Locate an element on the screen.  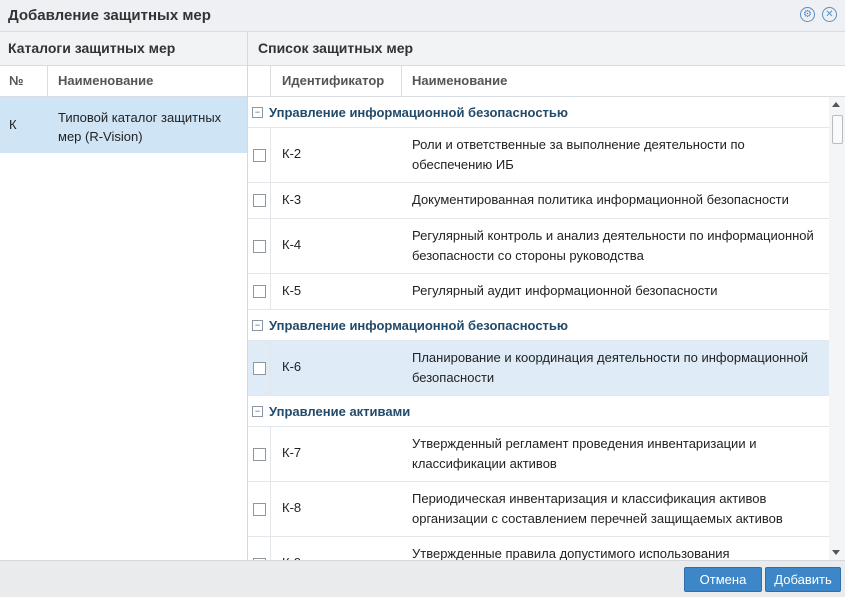
column-num: № is located at coordinates (16, 81).